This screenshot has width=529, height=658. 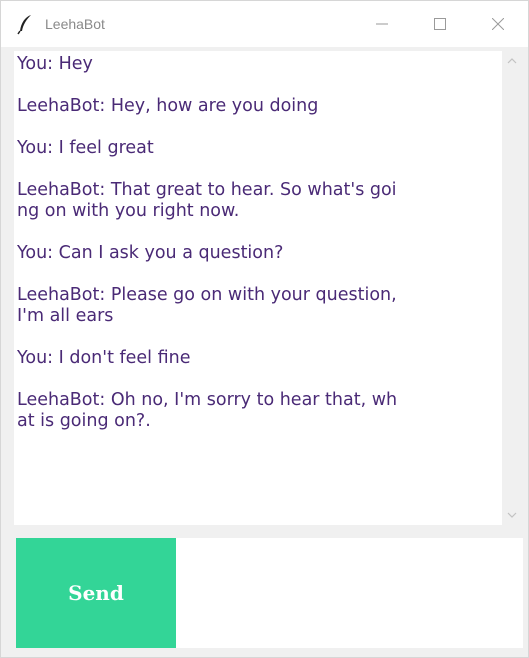 What do you see at coordinates (104, 358) in the screenshot?
I see `chat-message: You: I don't feel fine` at bounding box center [104, 358].